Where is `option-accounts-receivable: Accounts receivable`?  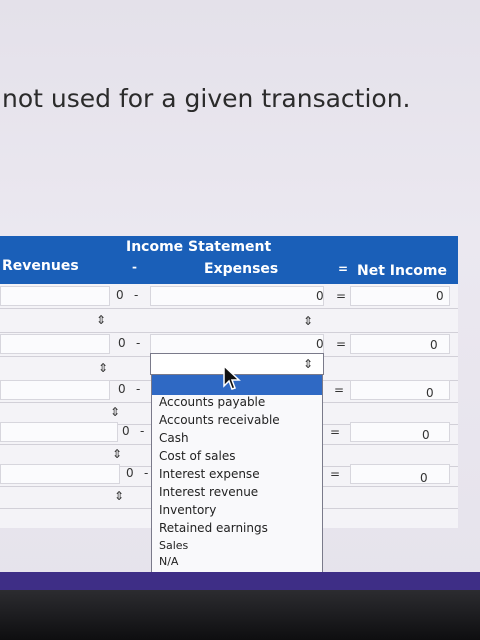 option-accounts-receivable: Accounts receivable is located at coordinates (219, 420).